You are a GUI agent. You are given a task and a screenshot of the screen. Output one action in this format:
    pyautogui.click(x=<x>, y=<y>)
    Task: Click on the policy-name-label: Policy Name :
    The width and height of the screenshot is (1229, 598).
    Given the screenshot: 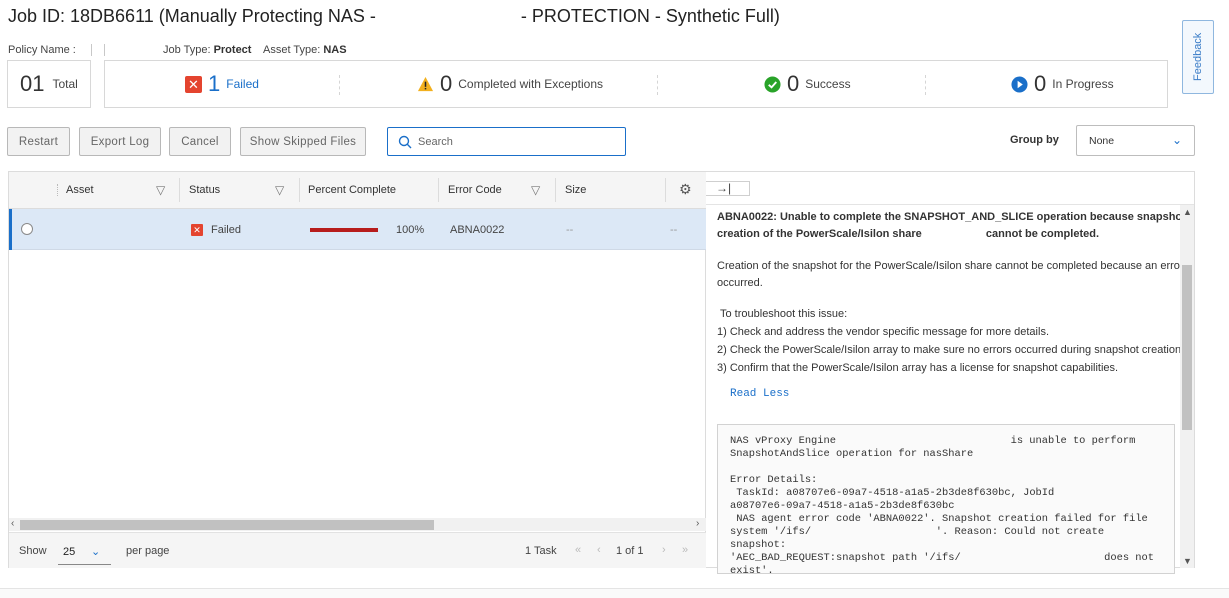 What is the action you would take?
    pyautogui.click(x=42, y=50)
    